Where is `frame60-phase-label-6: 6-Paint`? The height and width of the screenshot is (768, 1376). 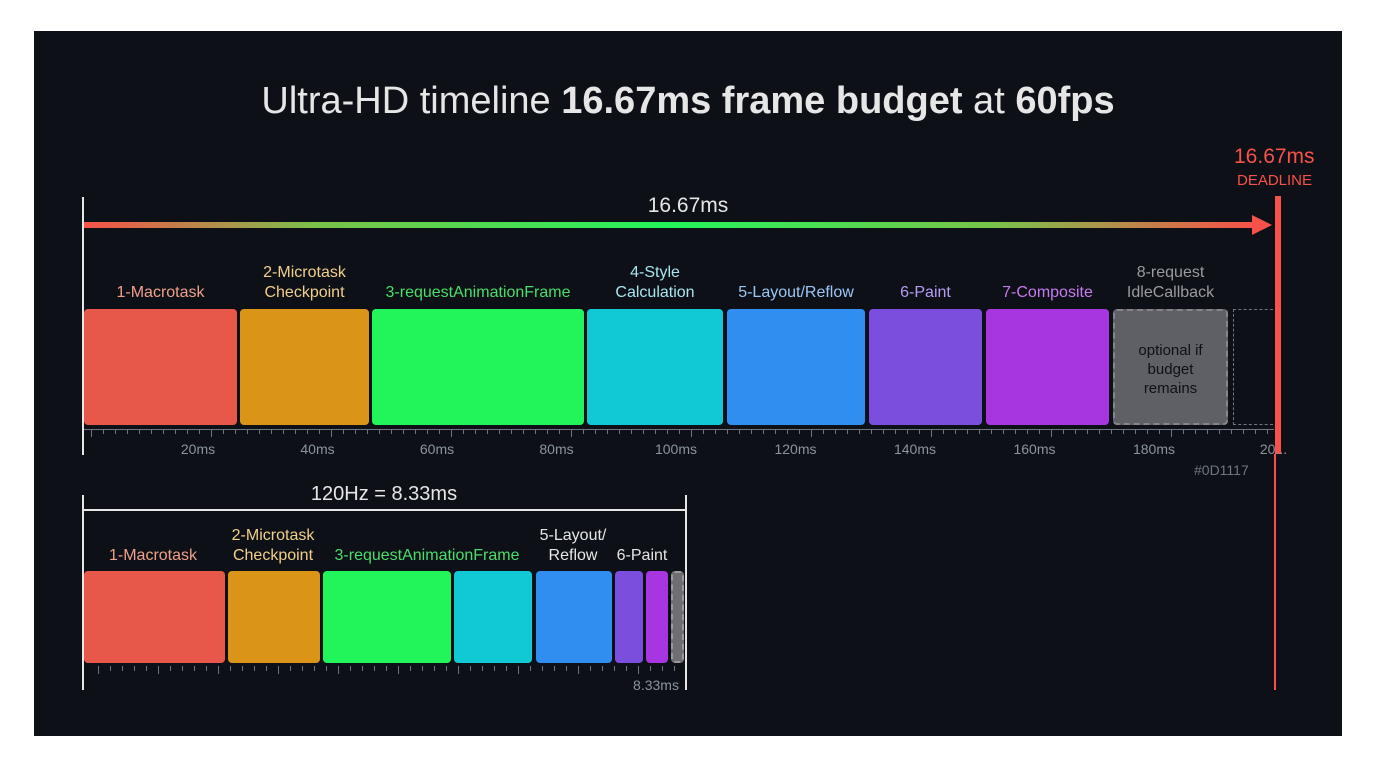 frame60-phase-label-6: 6-Paint is located at coordinates (925, 293).